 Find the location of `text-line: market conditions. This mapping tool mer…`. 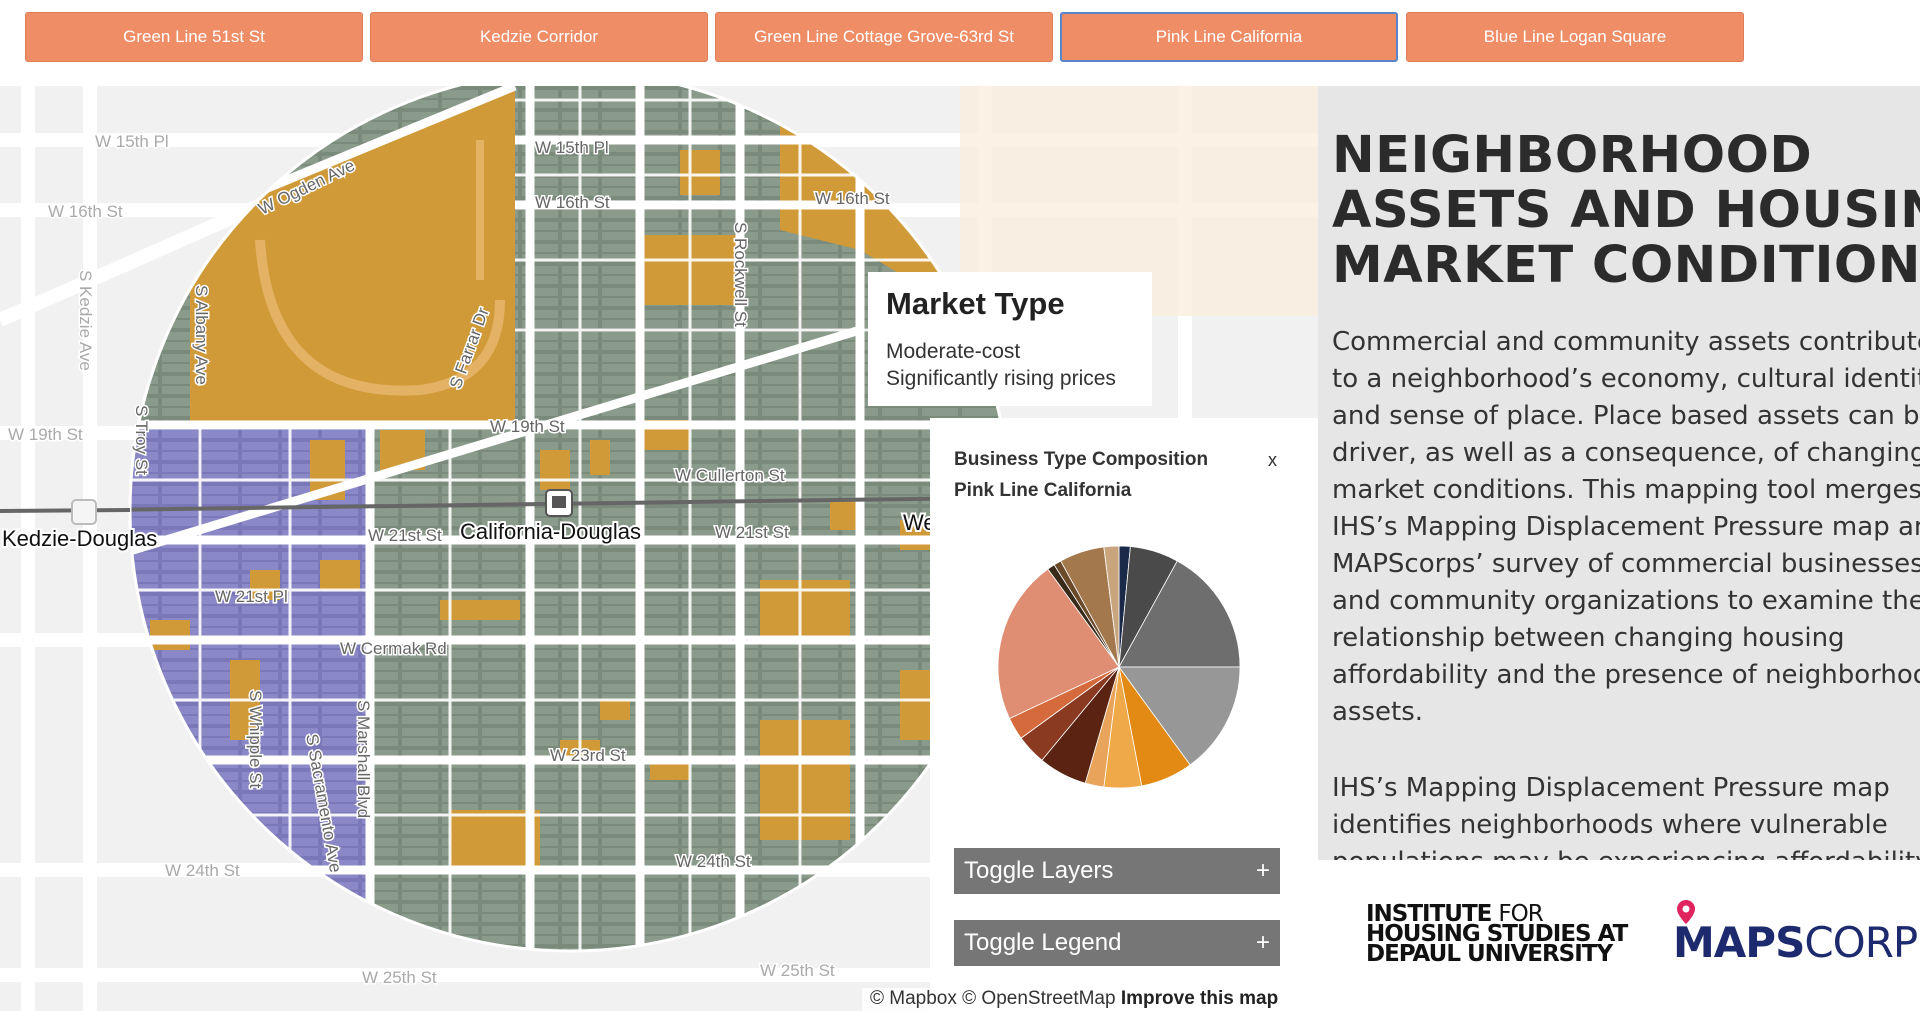

text-line: market conditions. This mapping tool mer… is located at coordinates (1626, 490).